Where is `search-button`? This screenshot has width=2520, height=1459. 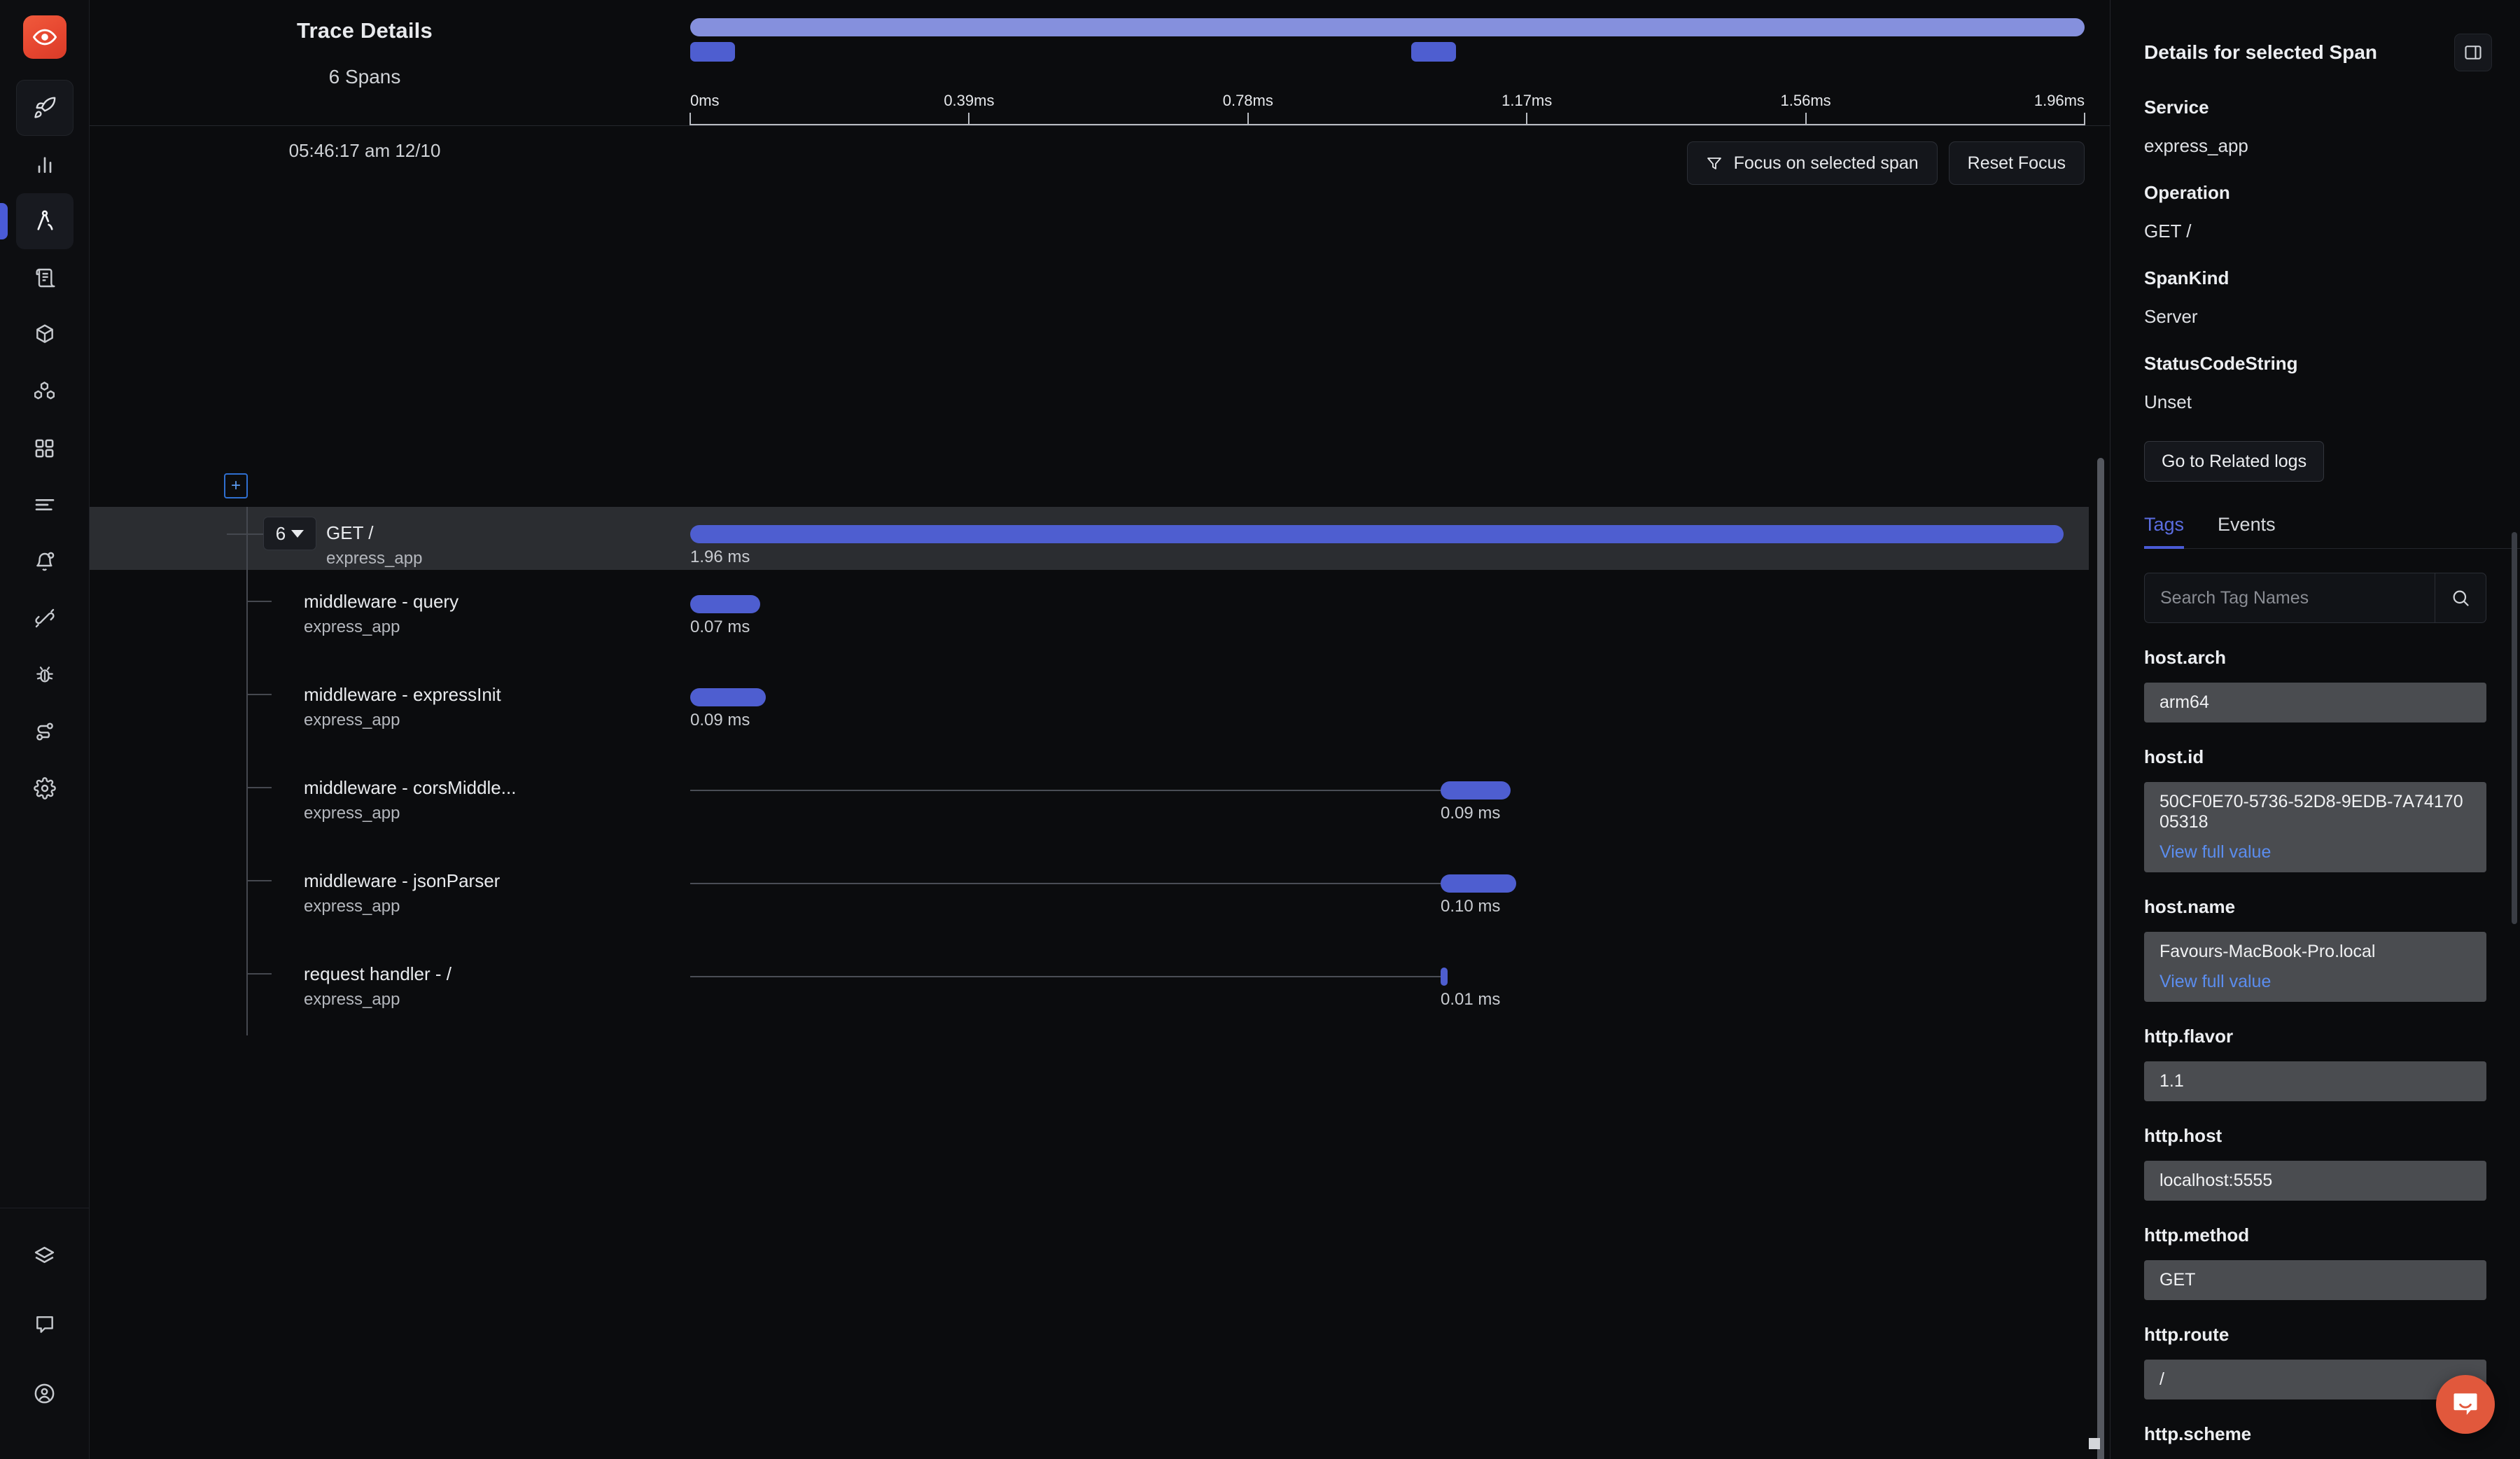 search-button is located at coordinates (2460, 598).